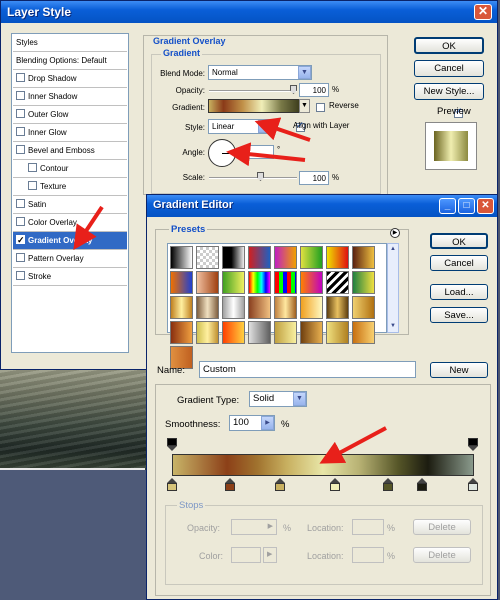 This screenshot has height=600, width=500. Describe the element at coordinates (282, 129) in the screenshot. I see `arrow-to-style-select` at that location.